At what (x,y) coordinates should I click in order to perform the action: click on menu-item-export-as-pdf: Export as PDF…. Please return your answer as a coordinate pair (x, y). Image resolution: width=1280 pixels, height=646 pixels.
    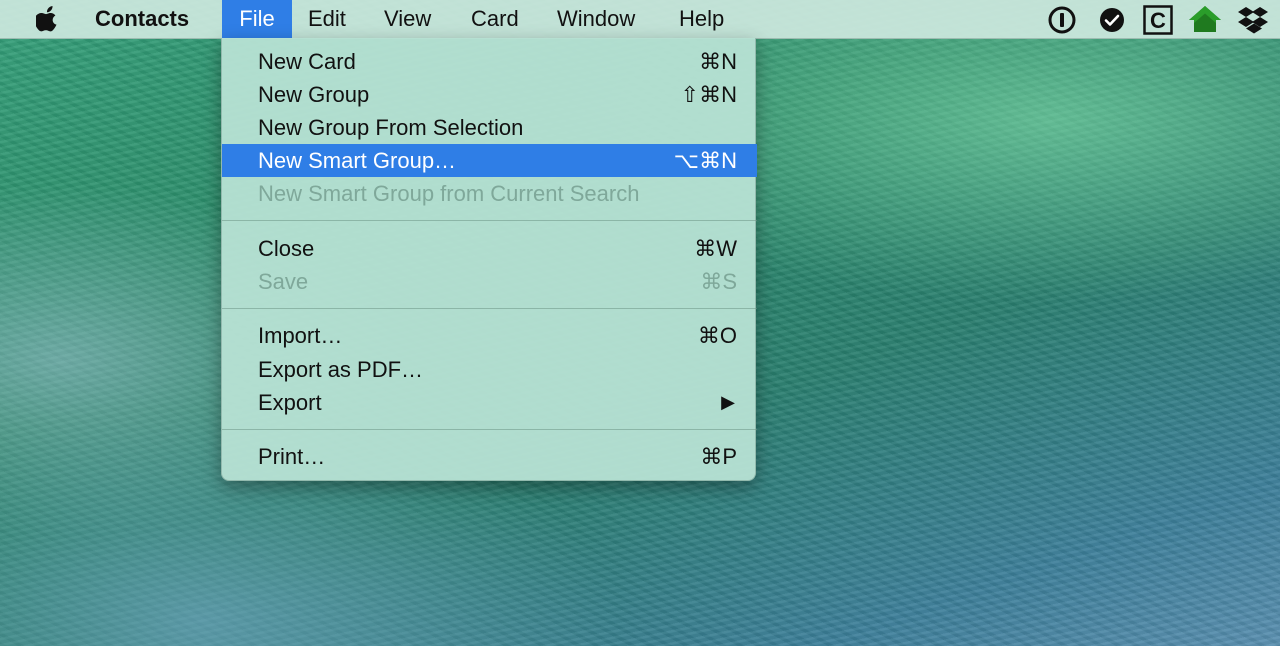
    Looking at the image, I should click on (489, 369).